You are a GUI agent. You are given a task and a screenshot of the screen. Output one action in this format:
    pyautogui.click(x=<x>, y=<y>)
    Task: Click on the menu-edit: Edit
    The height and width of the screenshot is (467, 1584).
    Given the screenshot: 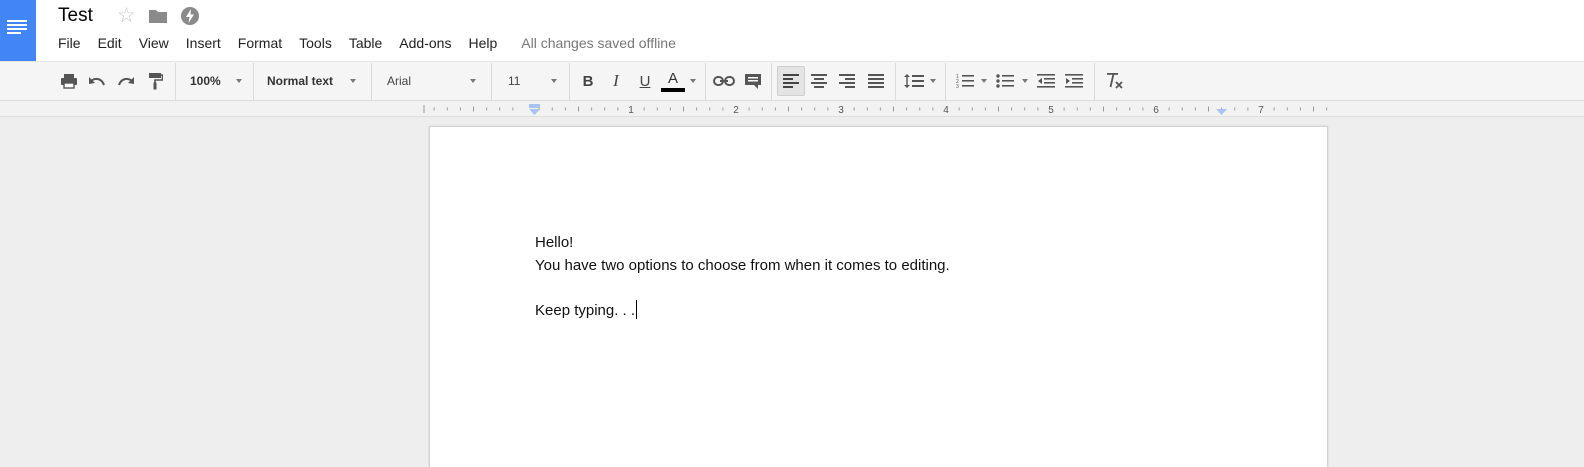 What is the action you would take?
    pyautogui.click(x=110, y=43)
    